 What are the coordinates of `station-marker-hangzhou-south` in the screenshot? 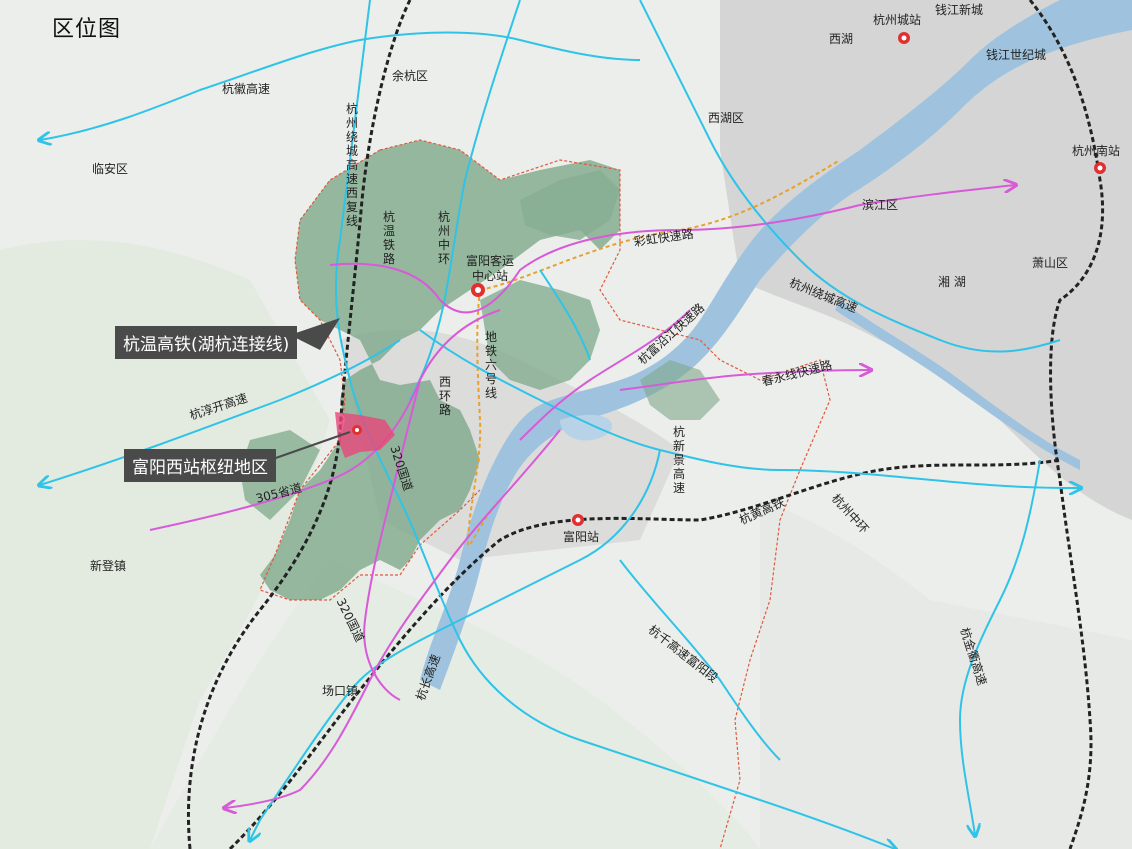 It's located at (1100, 168).